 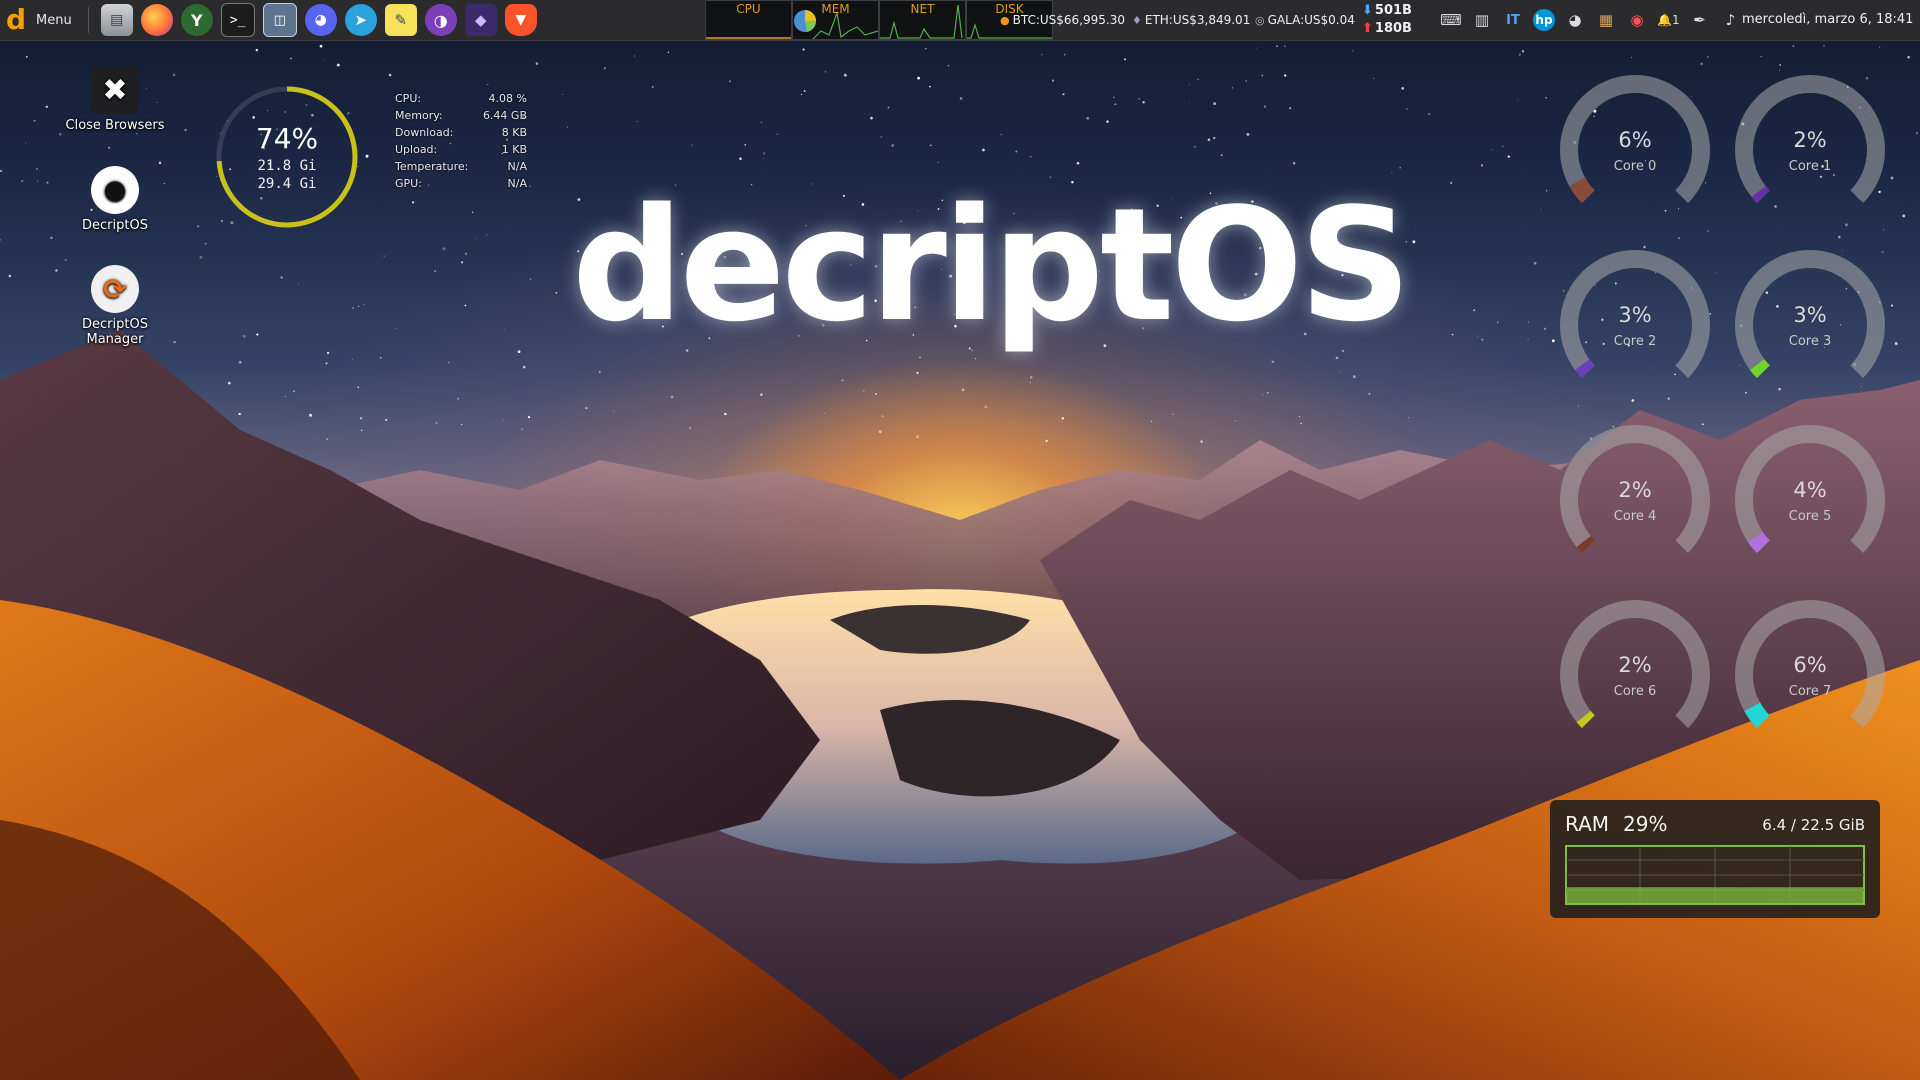 What do you see at coordinates (1591, 20) in the screenshot?
I see `system-tray: ⌨ ▥ IT hp ◕ ▦ ◉ 🔔 1 ✒ ♪` at bounding box center [1591, 20].